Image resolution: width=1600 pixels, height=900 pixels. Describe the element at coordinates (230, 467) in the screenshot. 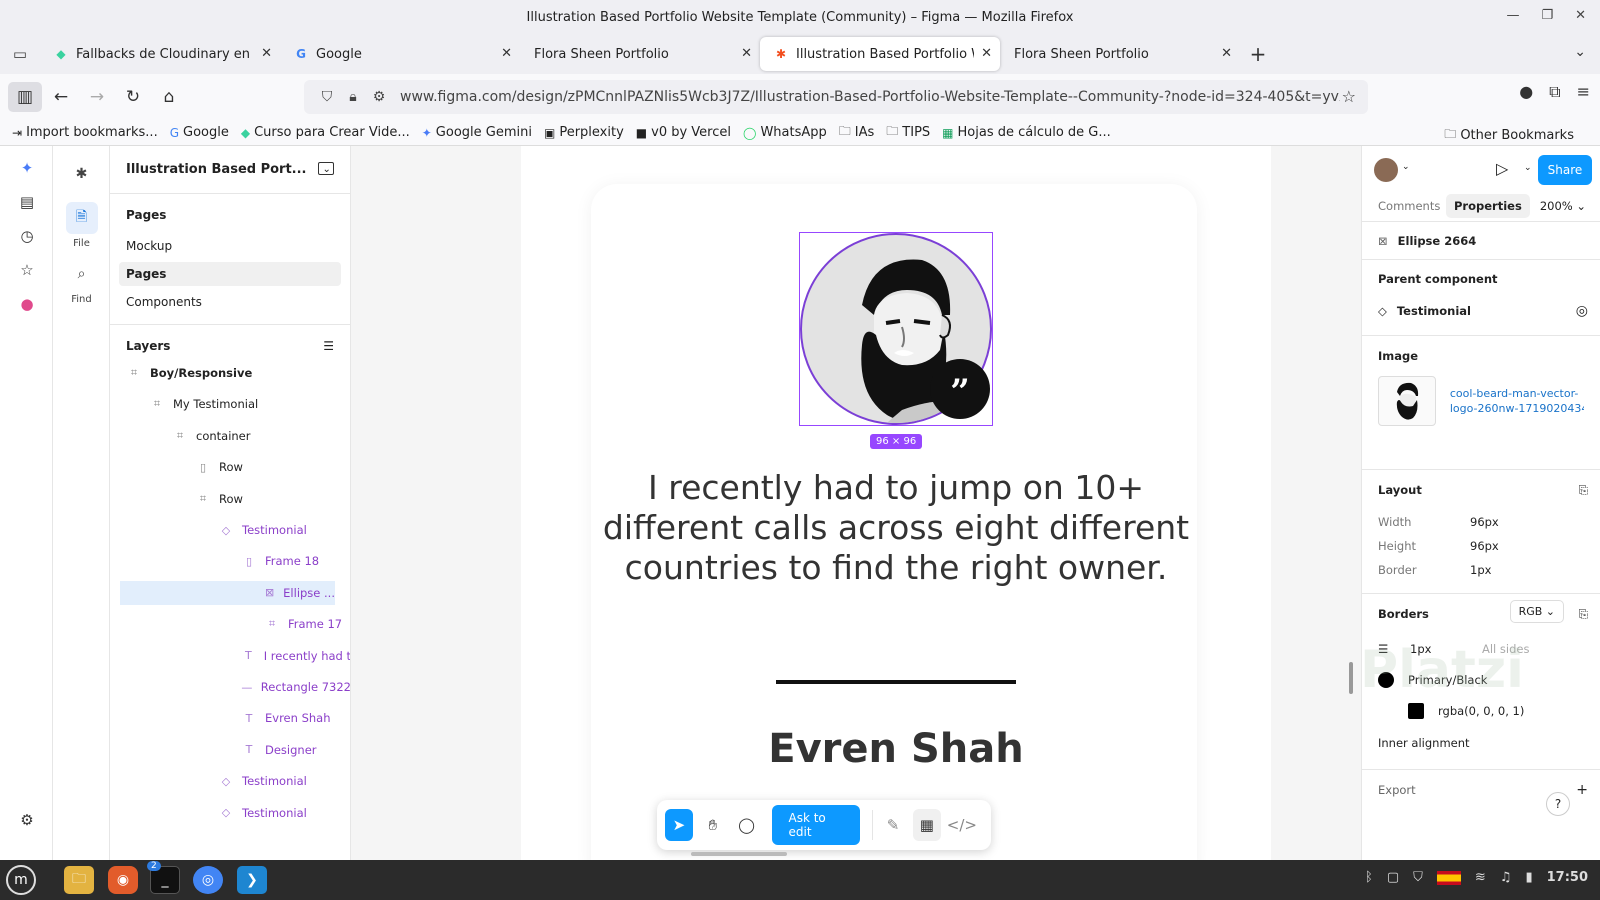

I see `layer-row: ▯ Row` at that location.